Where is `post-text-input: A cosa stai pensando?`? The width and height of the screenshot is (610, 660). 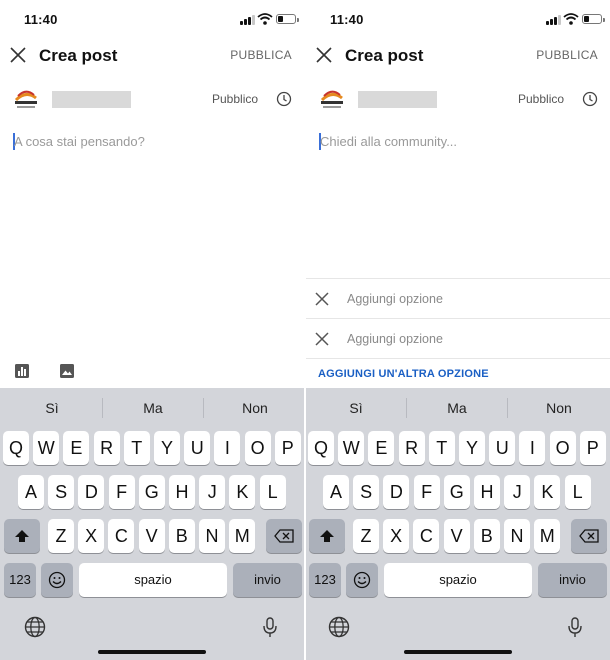 post-text-input: A cosa stai pensando? is located at coordinates (152, 142).